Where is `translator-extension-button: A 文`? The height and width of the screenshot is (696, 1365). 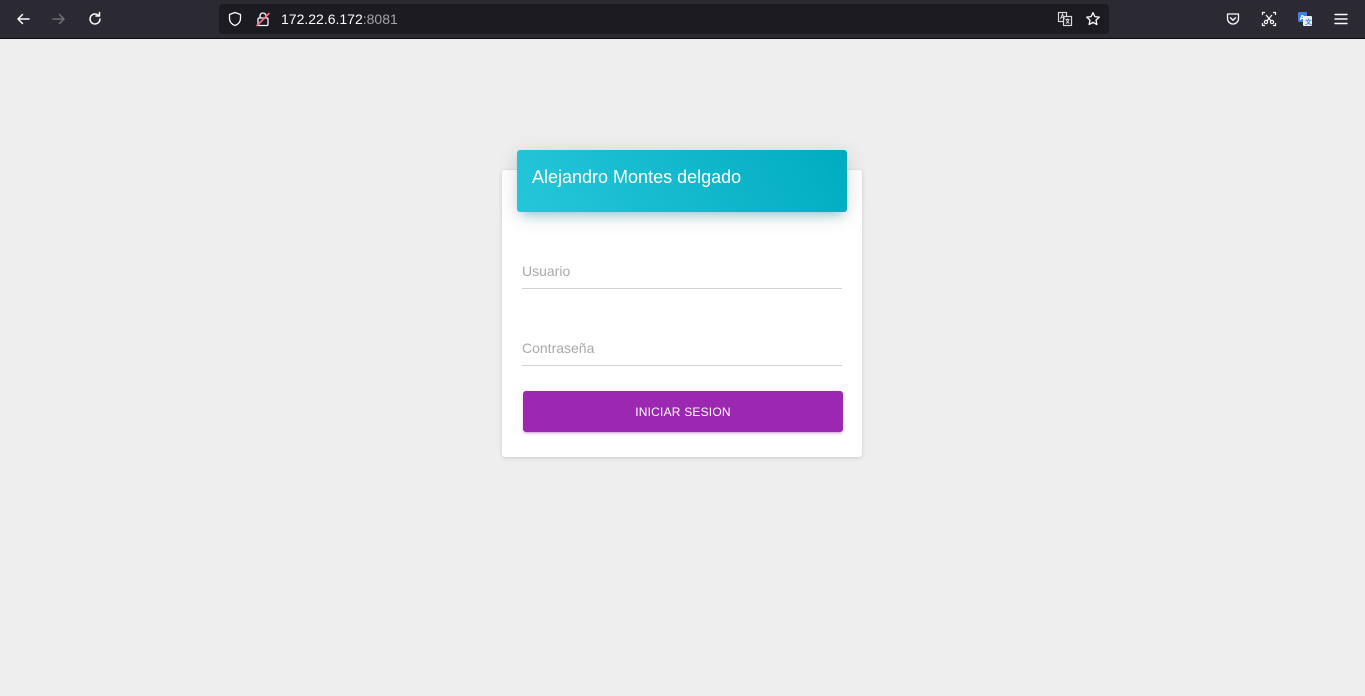 translator-extension-button: A 文 is located at coordinates (1305, 19).